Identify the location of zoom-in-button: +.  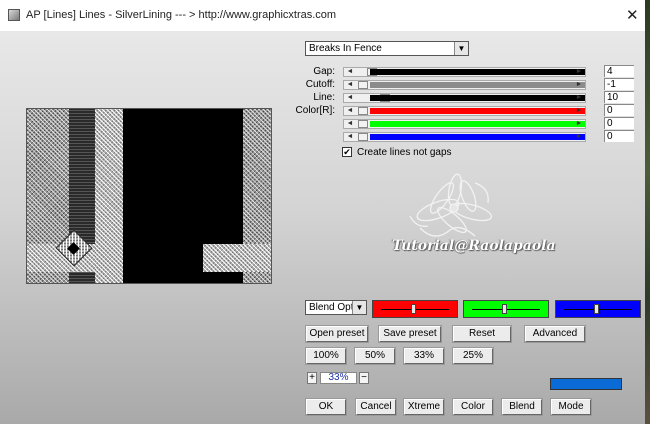
(312, 378).